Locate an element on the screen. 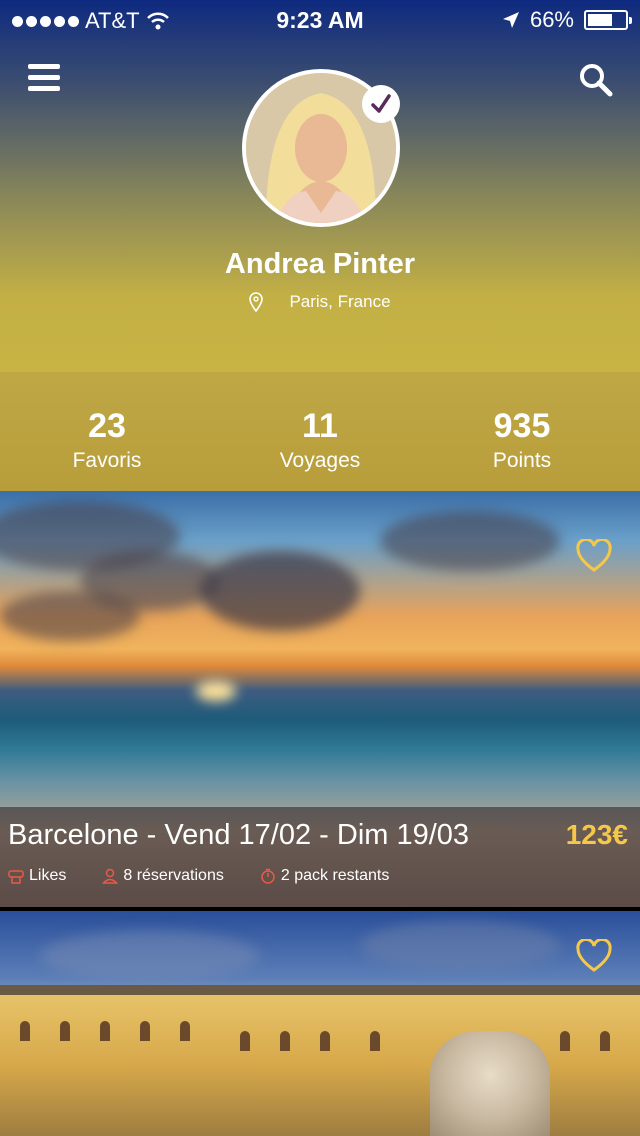  fountain-statue is located at coordinates (490, 1083).